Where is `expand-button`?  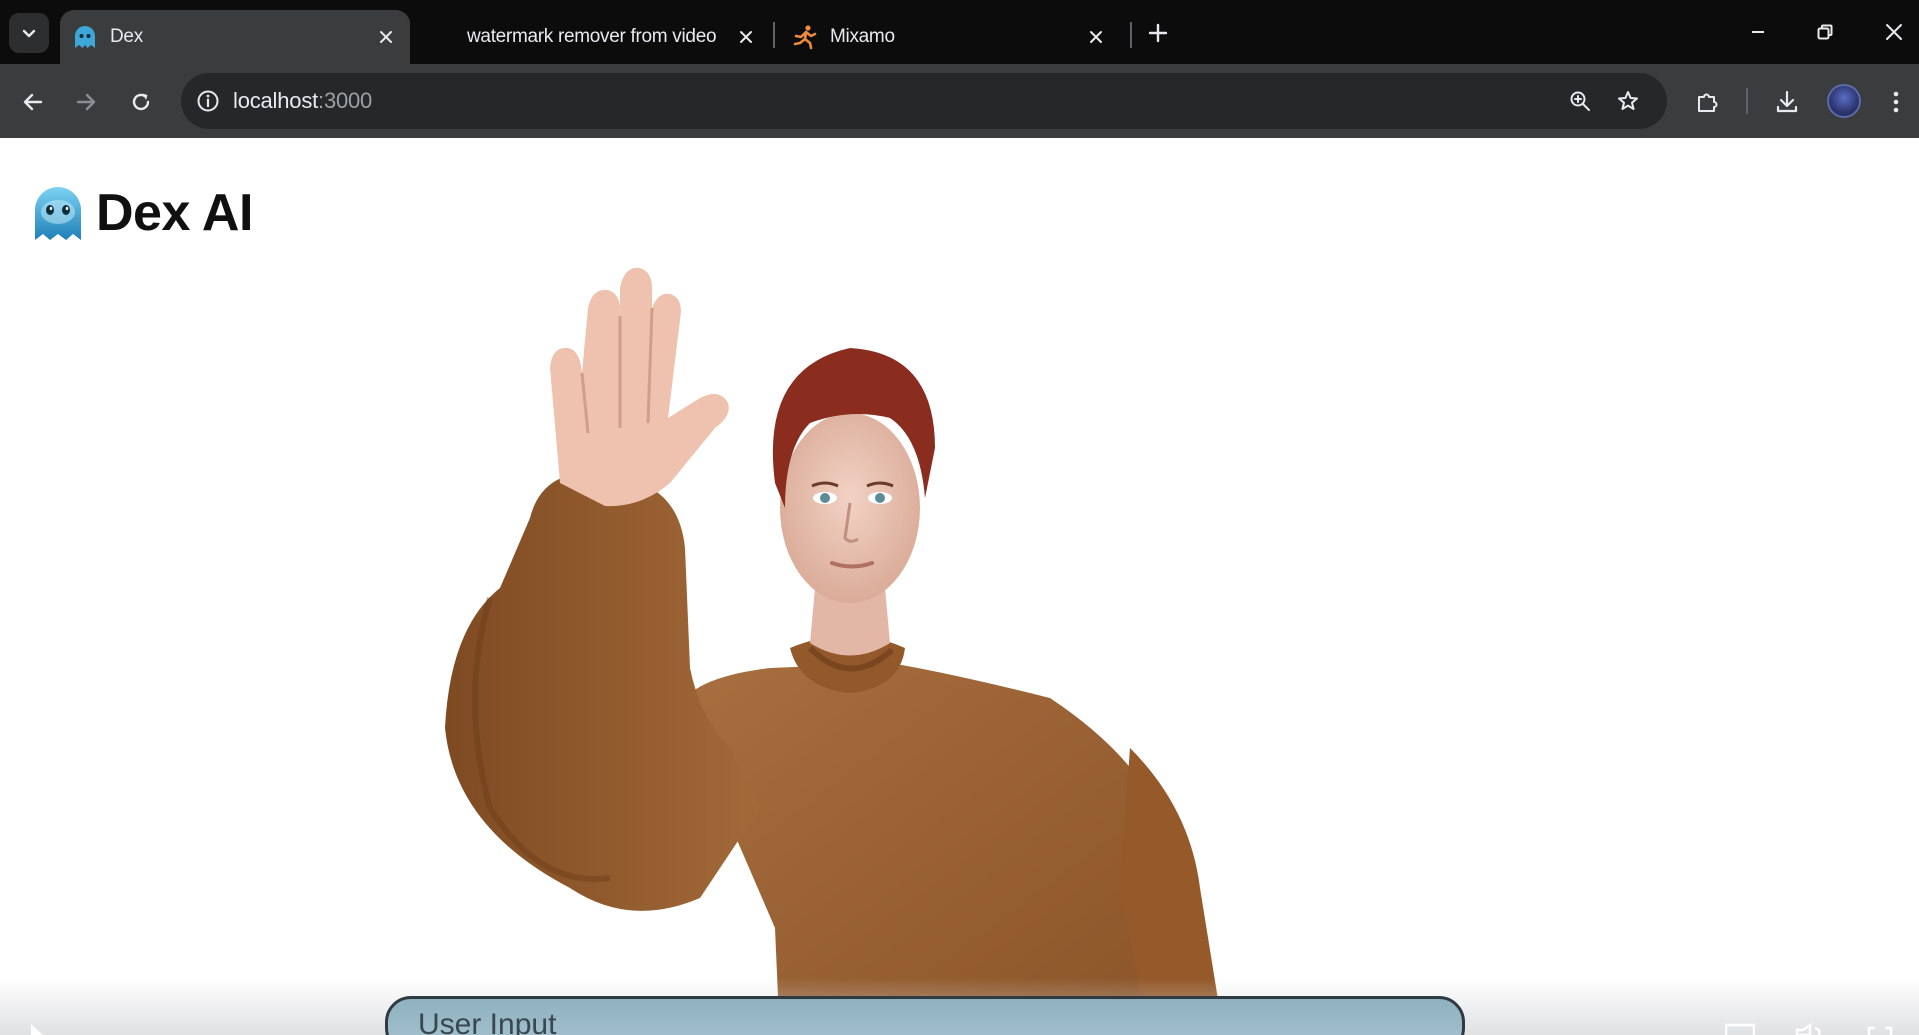 expand-button is located at coordinates (1880, 1027).